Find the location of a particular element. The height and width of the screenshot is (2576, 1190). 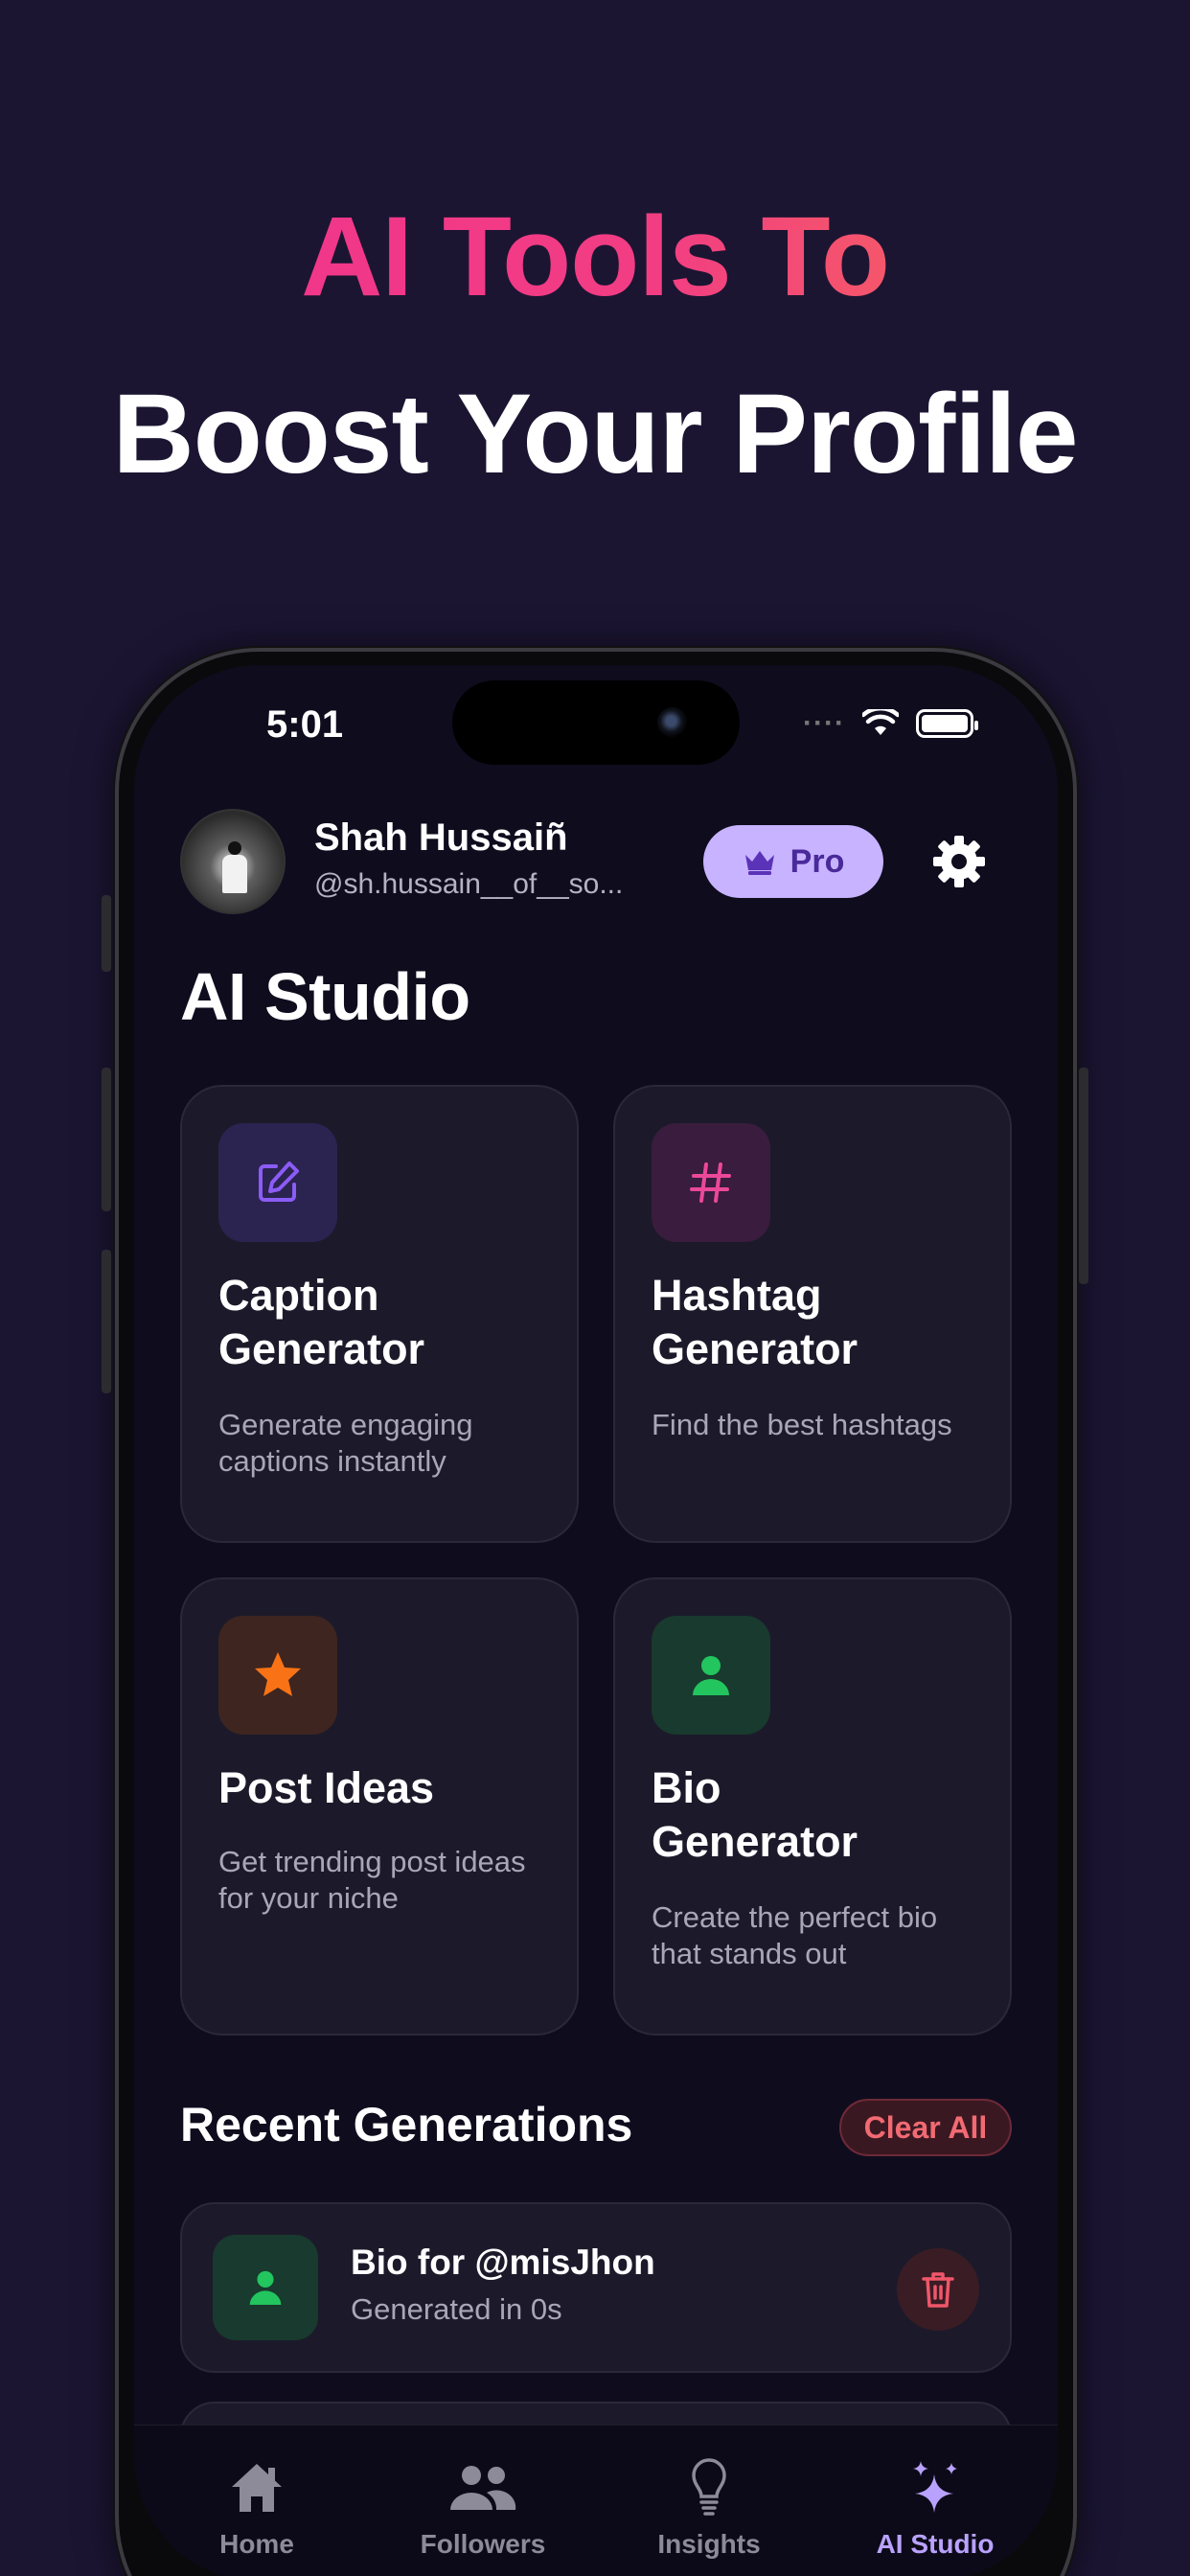

tab-home: Home is located at coordinates (257, 2501).